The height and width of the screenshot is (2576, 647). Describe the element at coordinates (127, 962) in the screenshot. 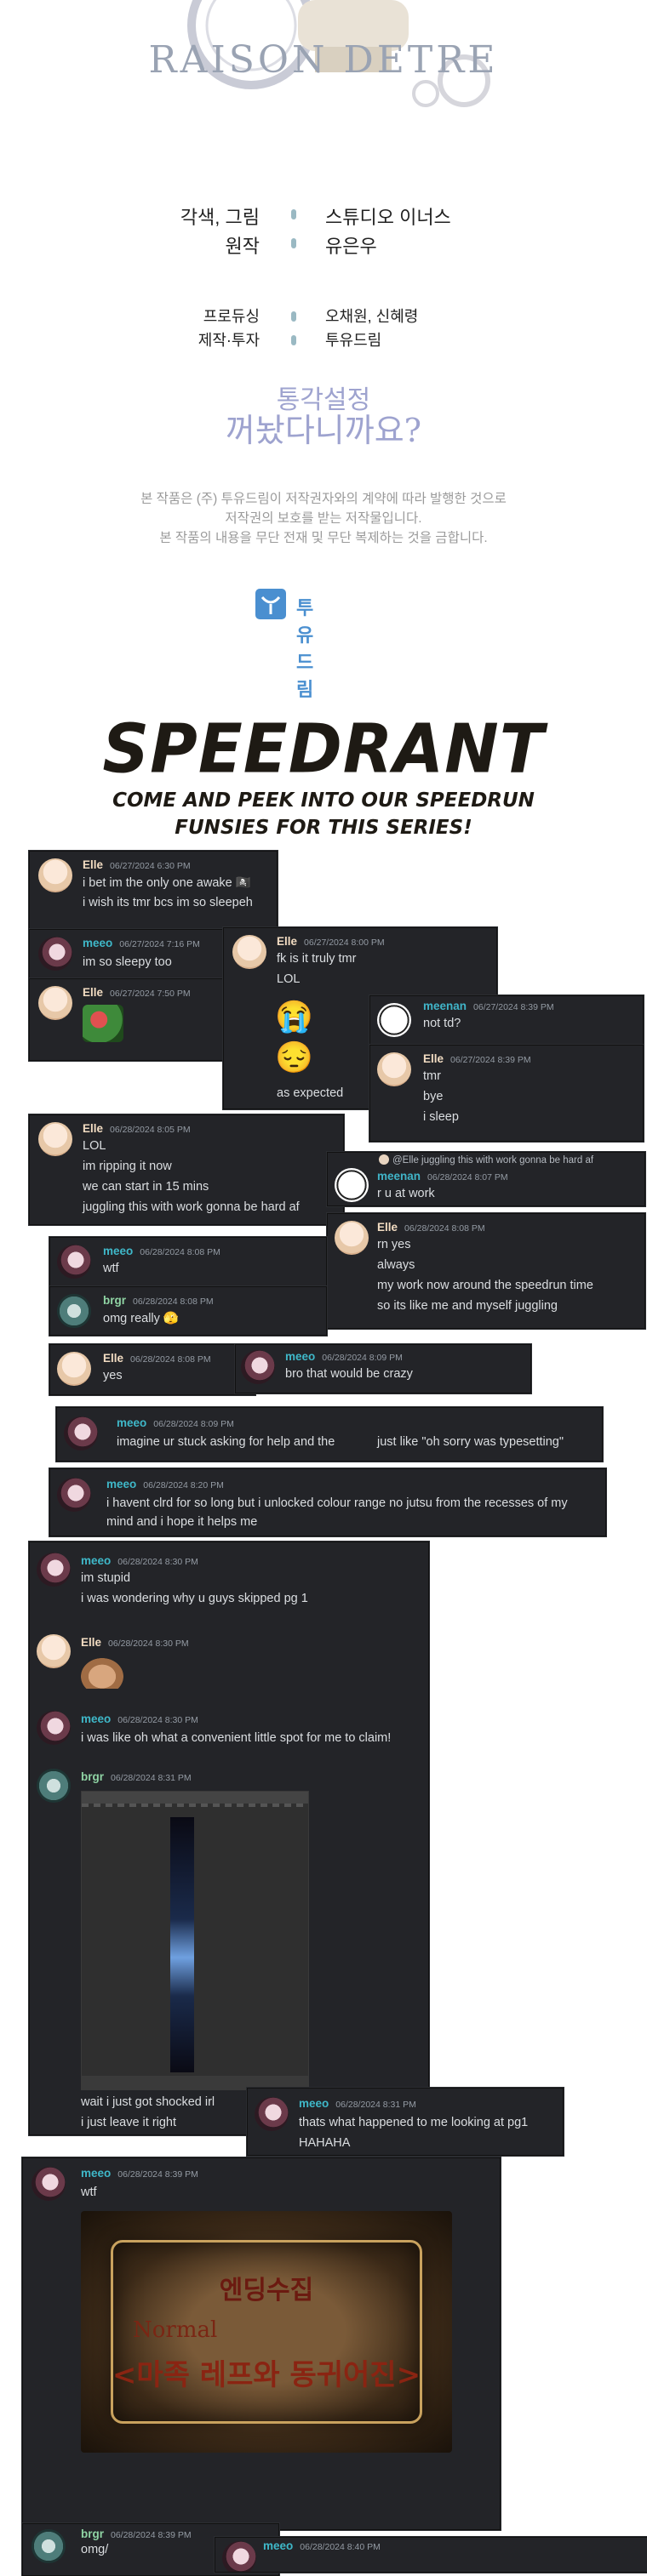

I see `message-text: im so sleepy too` at that location.